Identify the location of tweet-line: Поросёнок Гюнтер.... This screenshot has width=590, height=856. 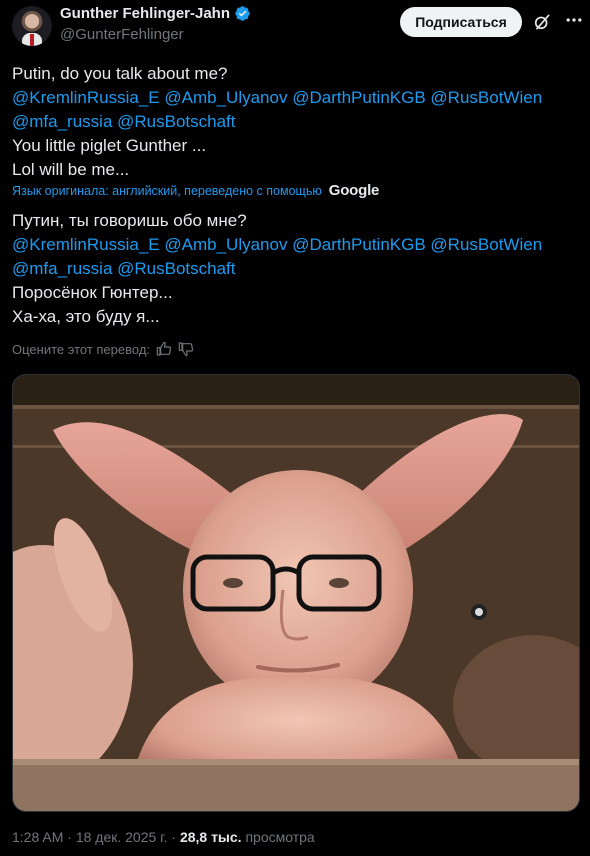
(277, 293).